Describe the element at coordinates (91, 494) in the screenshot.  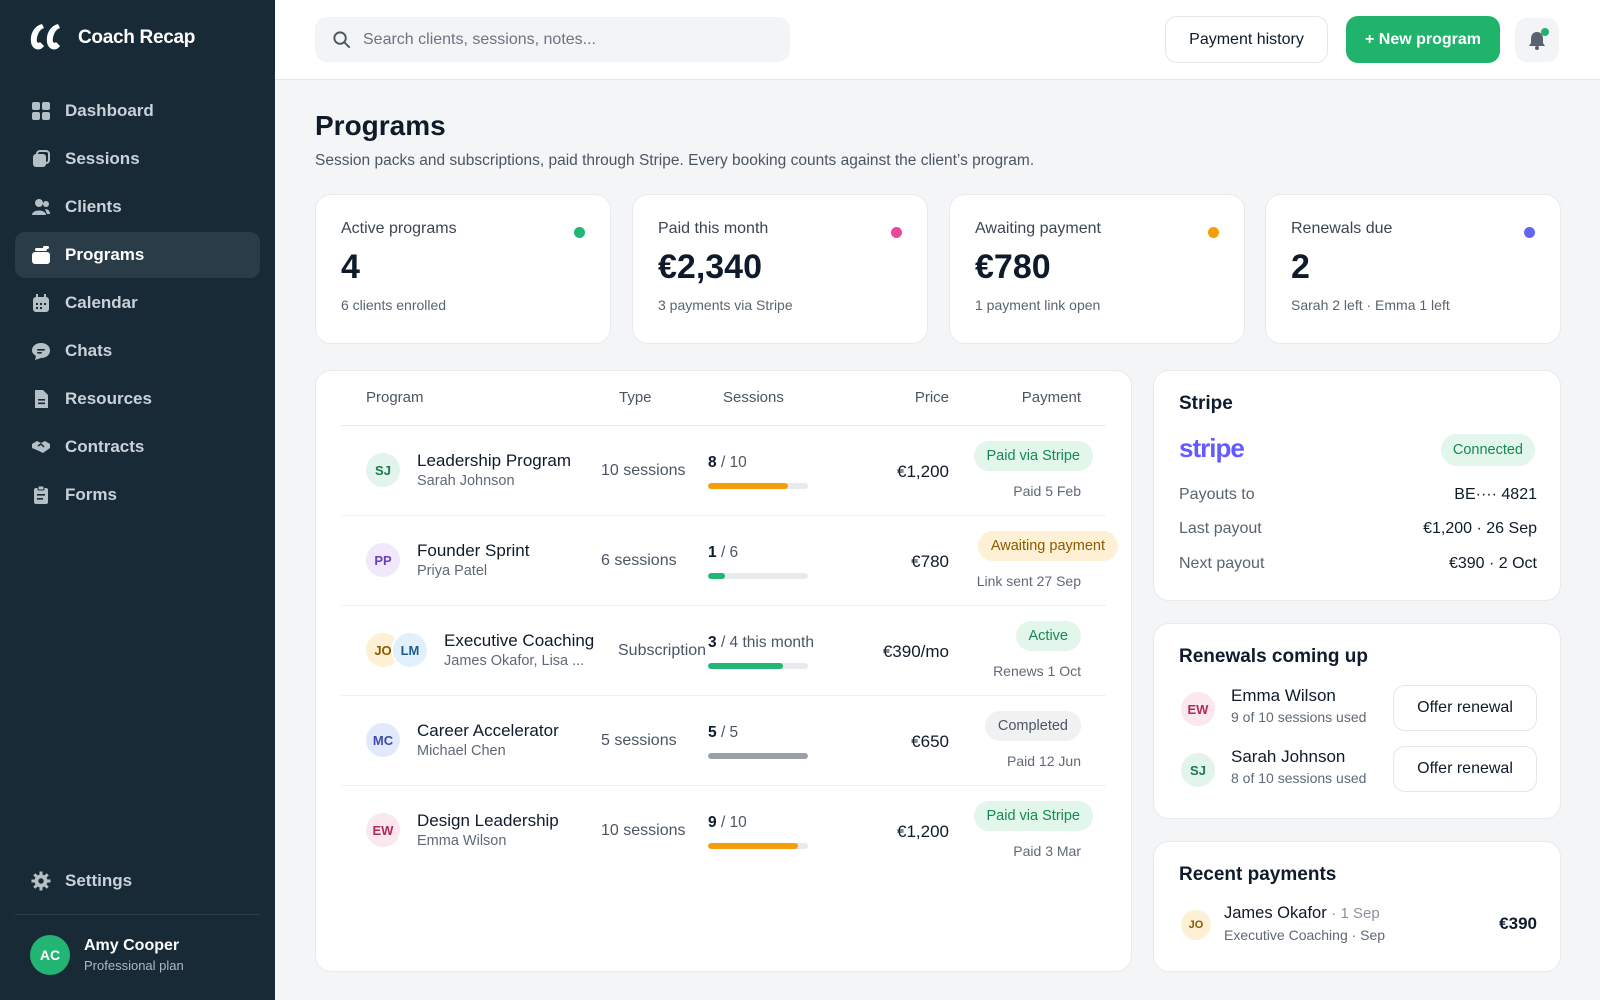
I see `sidebar-item-label: Forms` at that location.